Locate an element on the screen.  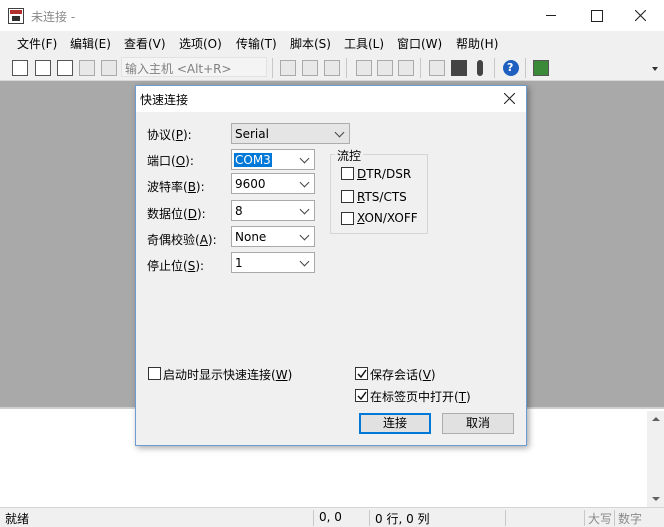
quick-connect-icon is located at coordinates (43, 68).